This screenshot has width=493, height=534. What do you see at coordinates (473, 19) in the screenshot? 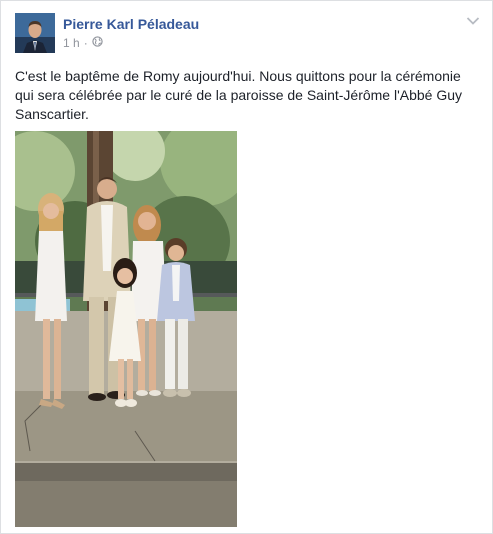
I see `chevron-down-icon` at bounding box center [473, 19].